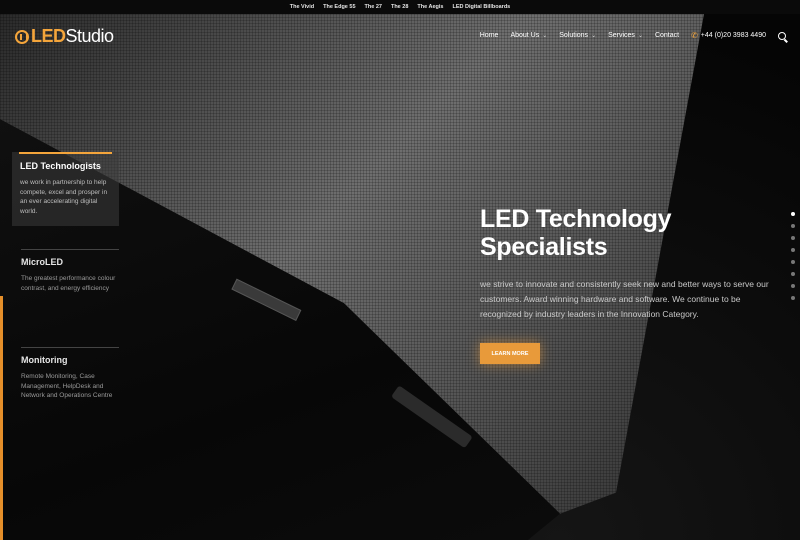  I want to click on topbar-link-27: The 27, so click(373, 7).